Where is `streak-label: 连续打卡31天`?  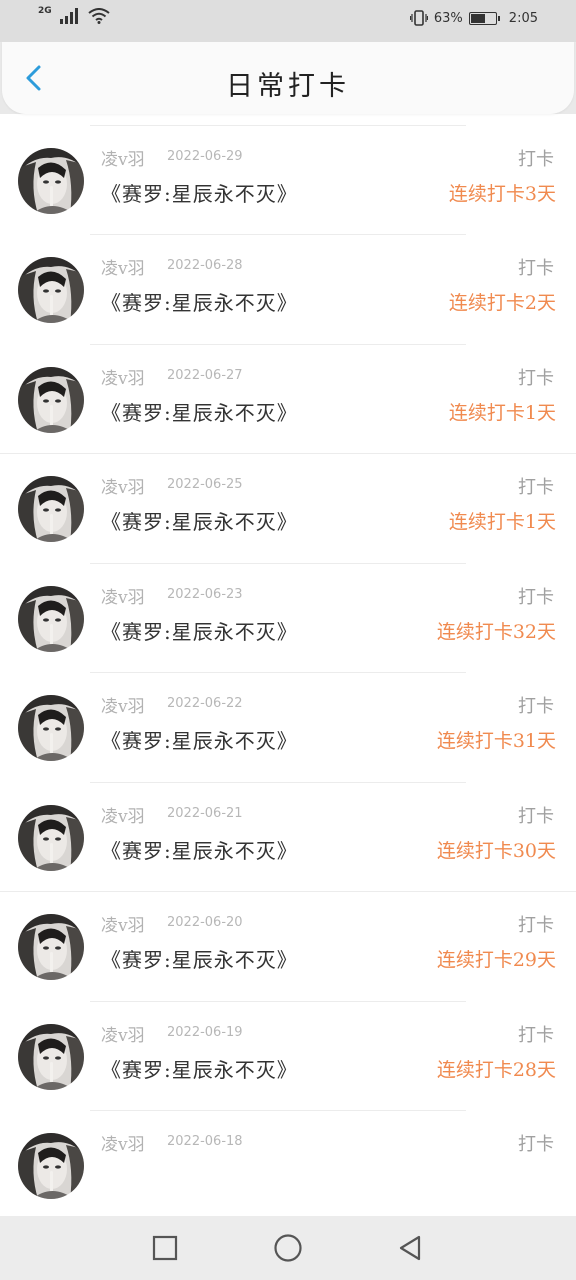
streak-label: 连续打卡31天 is located at coordinates (496, 741).